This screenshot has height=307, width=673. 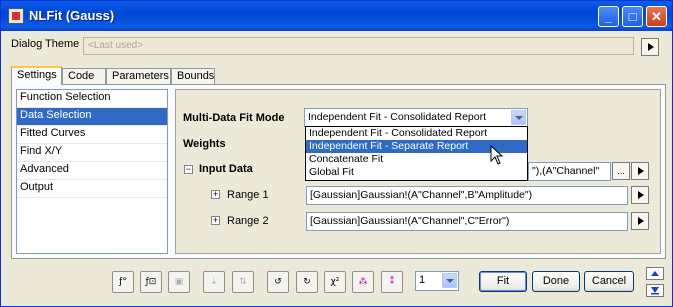 What do you see at coordinates (335, 282) in the screenshot?
I see `chi-square-icon: χ²` at bounding box center [335, 282].